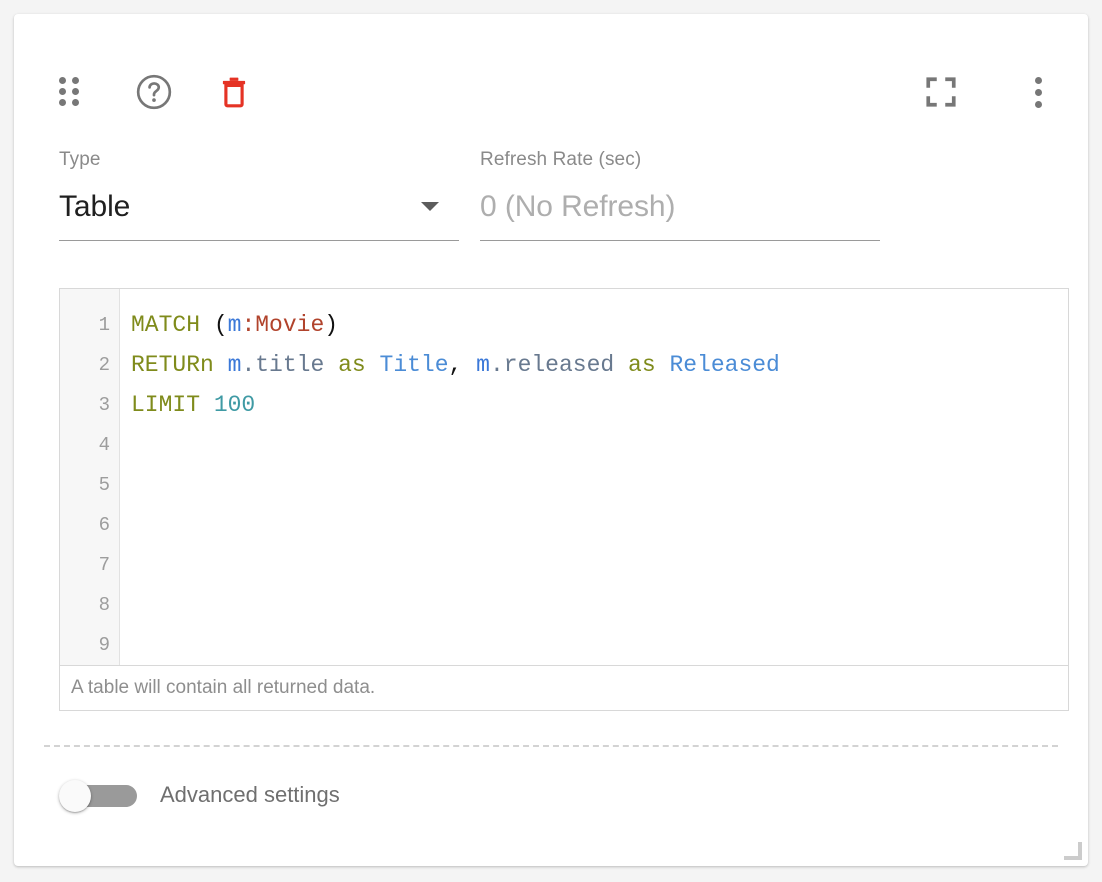 The image size is (1102, 882). What do you see at coordinates (259, 213) in the screenshot?
I see `type-select: Table` at bounding box center [259, 213].